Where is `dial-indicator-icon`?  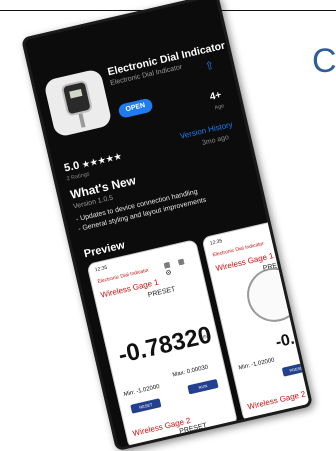
dial-indicator-icon is located at coordinates (77, 98).